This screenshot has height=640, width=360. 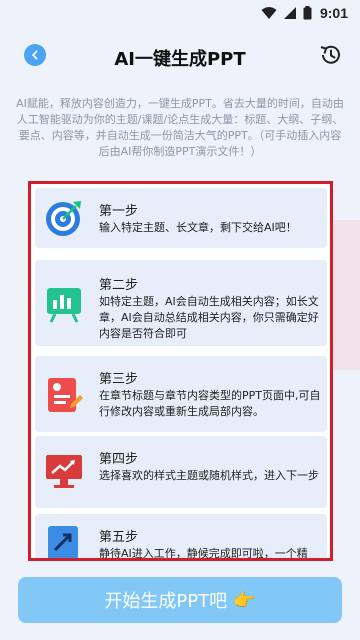 I want to click on start-button-label: 开始生成PPT吧, so click(x=166, y=601).